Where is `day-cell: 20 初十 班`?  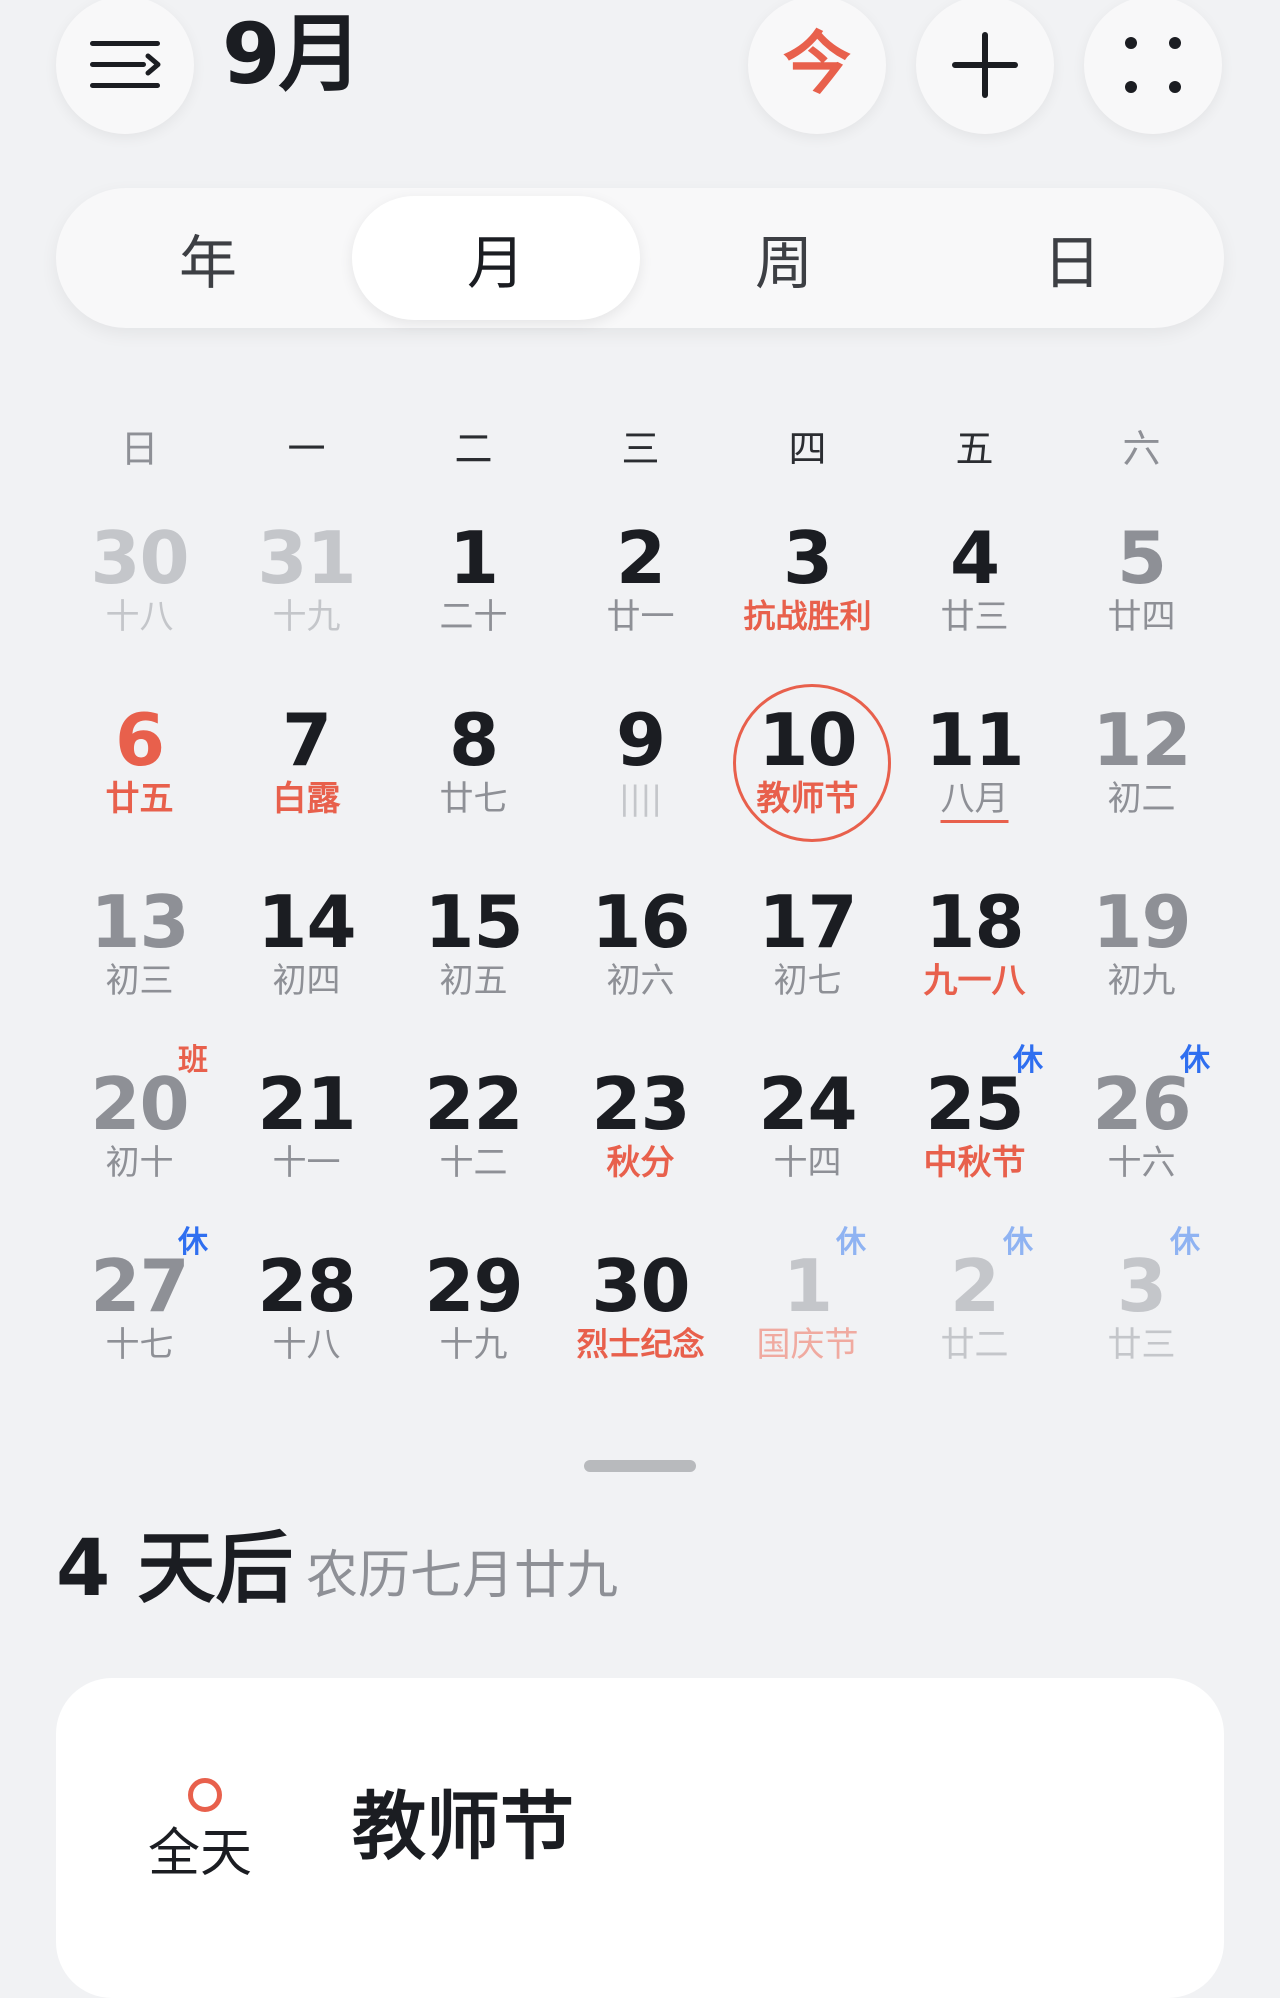
day-cell: 20 初十 班 is located at coordinates (139, 1137).